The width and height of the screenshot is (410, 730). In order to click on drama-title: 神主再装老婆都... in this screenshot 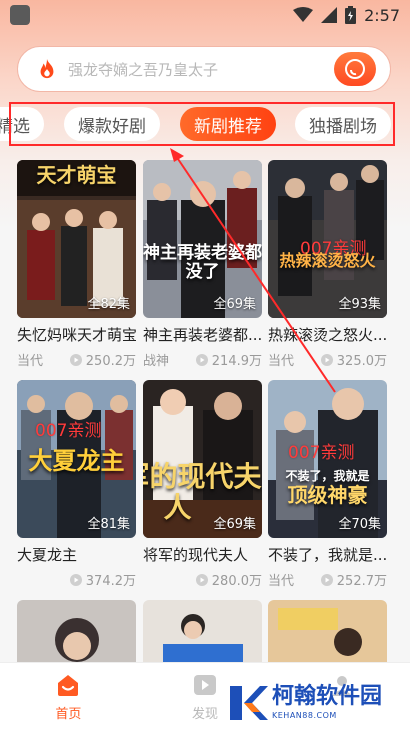, I will do `click(202, 334)`.